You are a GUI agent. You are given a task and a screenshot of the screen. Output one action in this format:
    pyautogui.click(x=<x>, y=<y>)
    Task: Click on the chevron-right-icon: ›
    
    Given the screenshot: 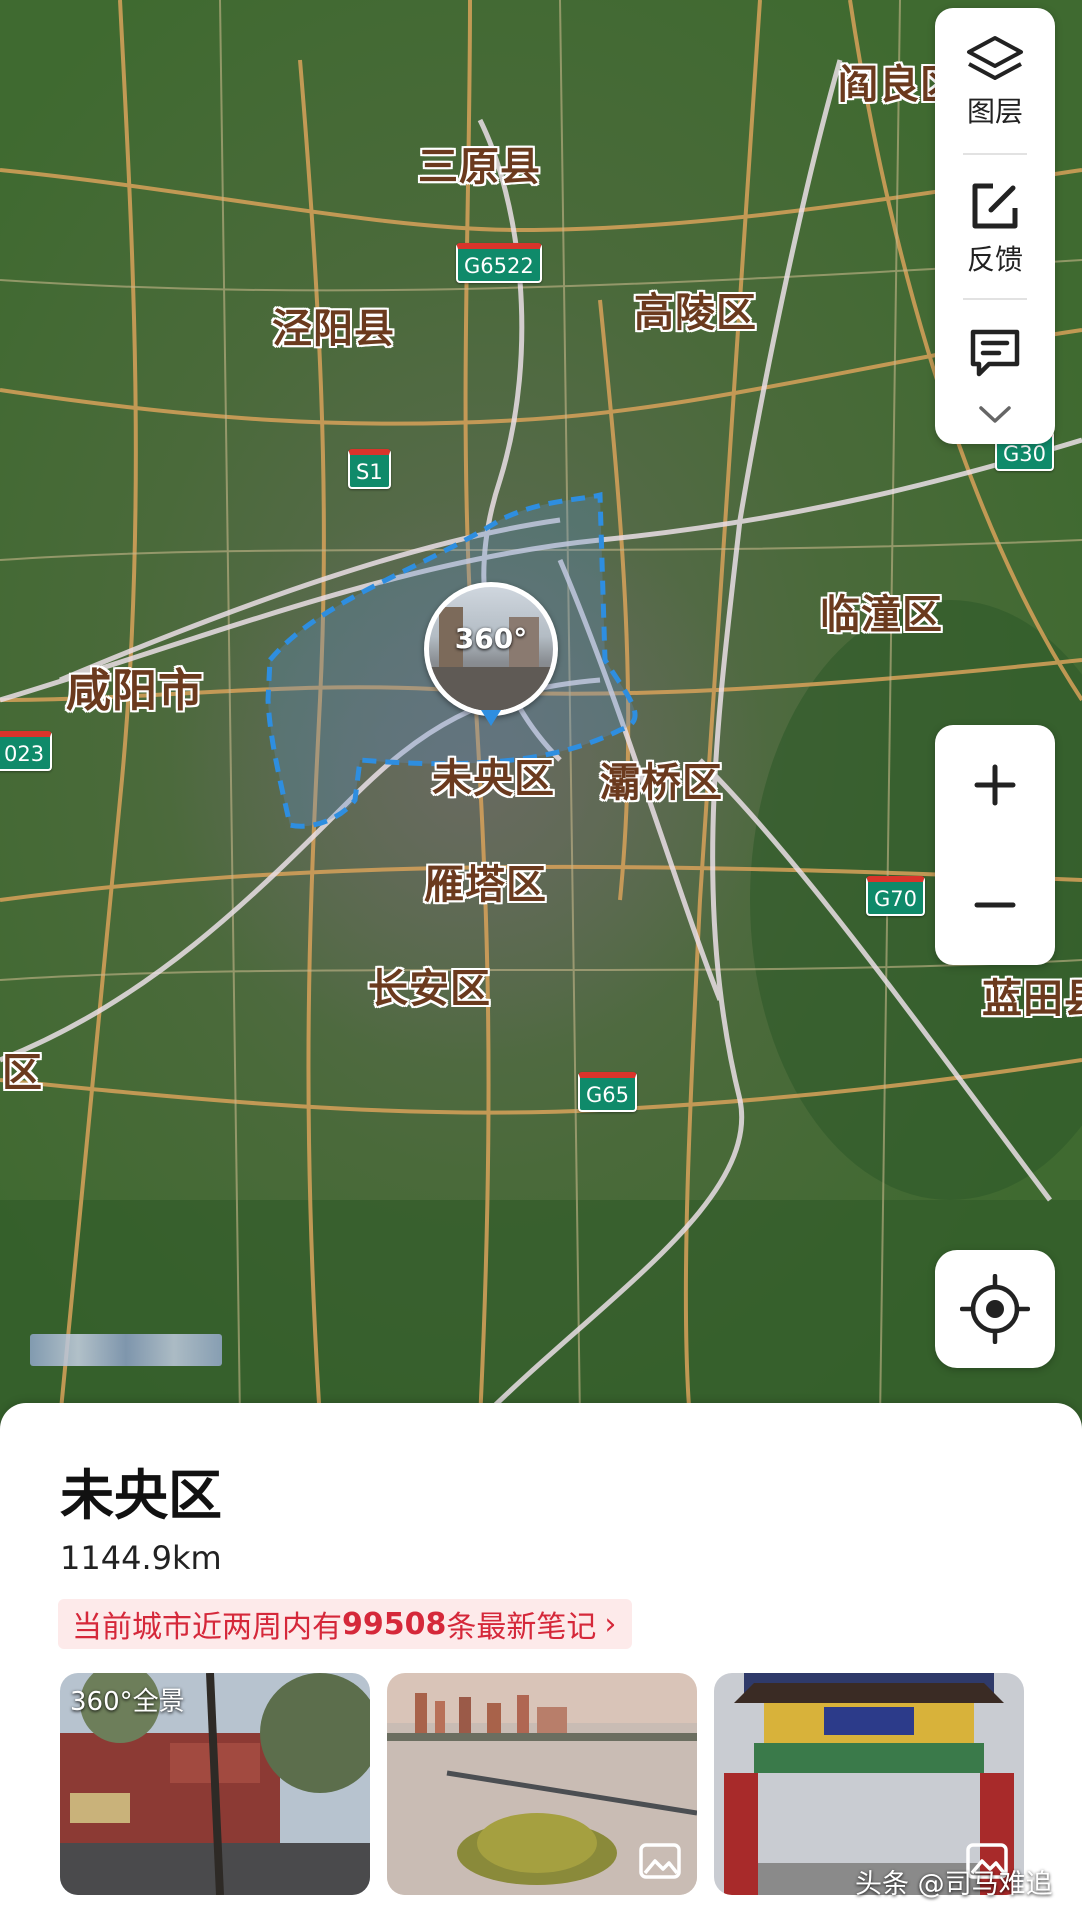 What is the action you would take?
    pyautogui.click(x=610, y=1624)
    